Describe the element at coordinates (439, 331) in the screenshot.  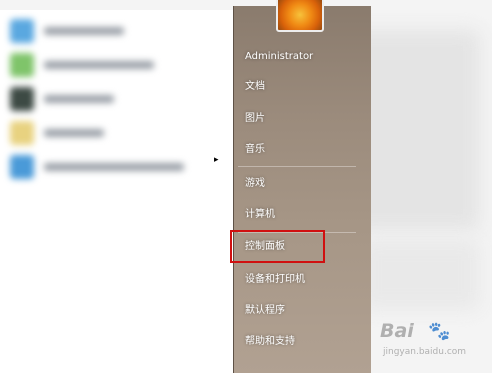
I see `paw-icon: 🐾` at that location.